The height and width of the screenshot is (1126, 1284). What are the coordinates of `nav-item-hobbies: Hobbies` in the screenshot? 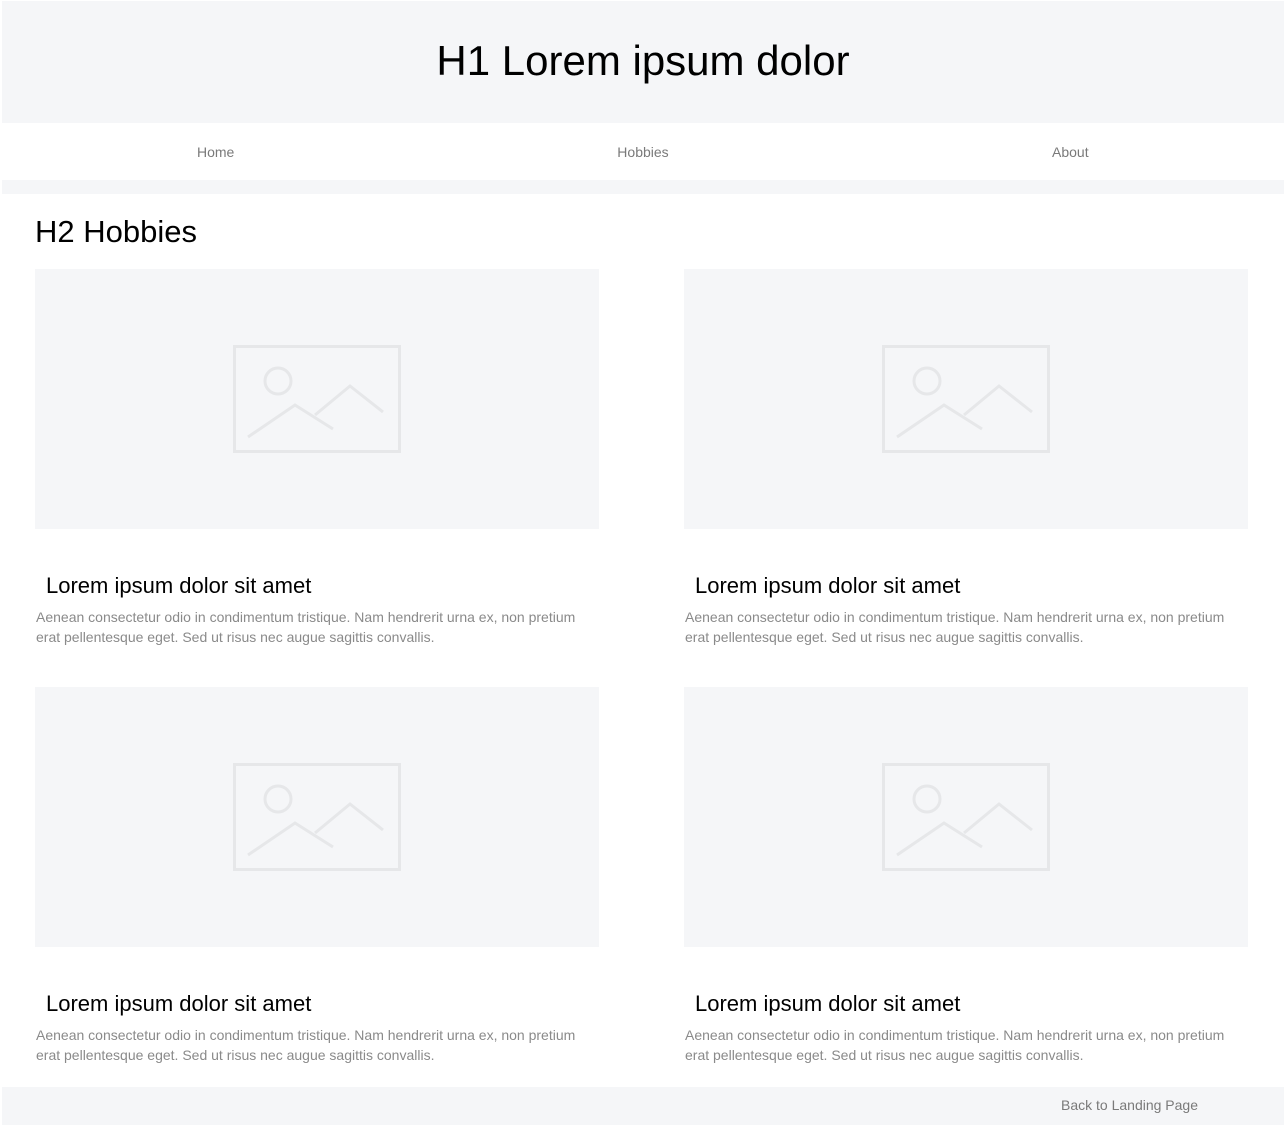 It's located at (642, 151).